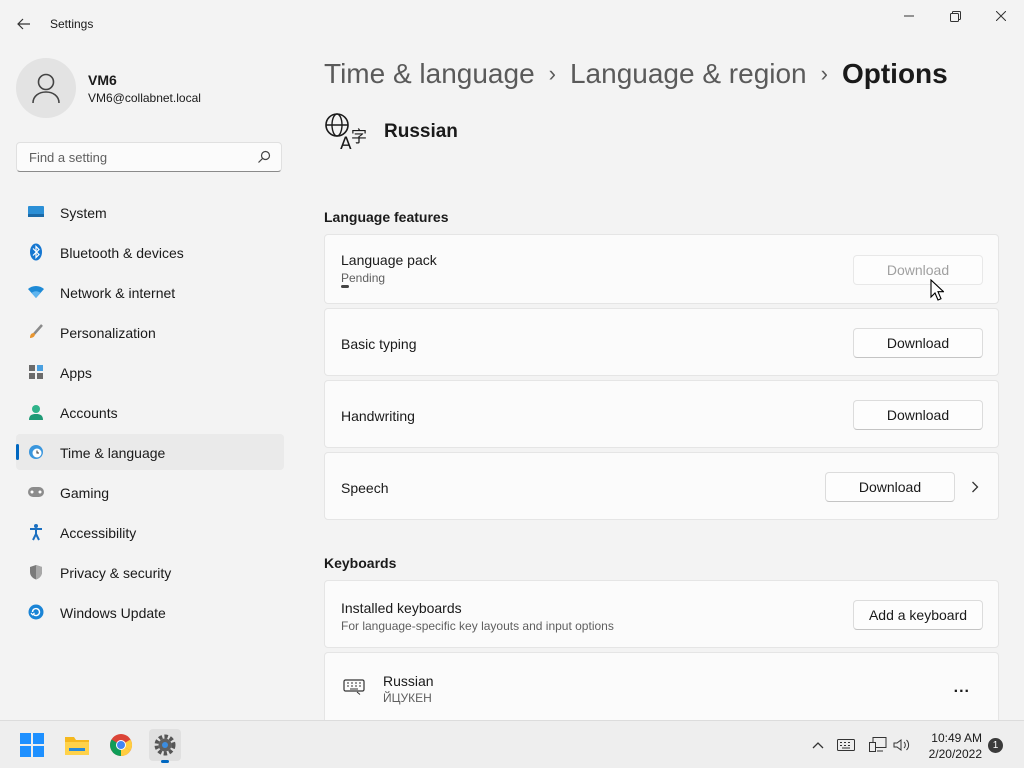 This screenshot has height=768, width=1024. I want to click on feature-title: Handwriting, so click(378, 416).